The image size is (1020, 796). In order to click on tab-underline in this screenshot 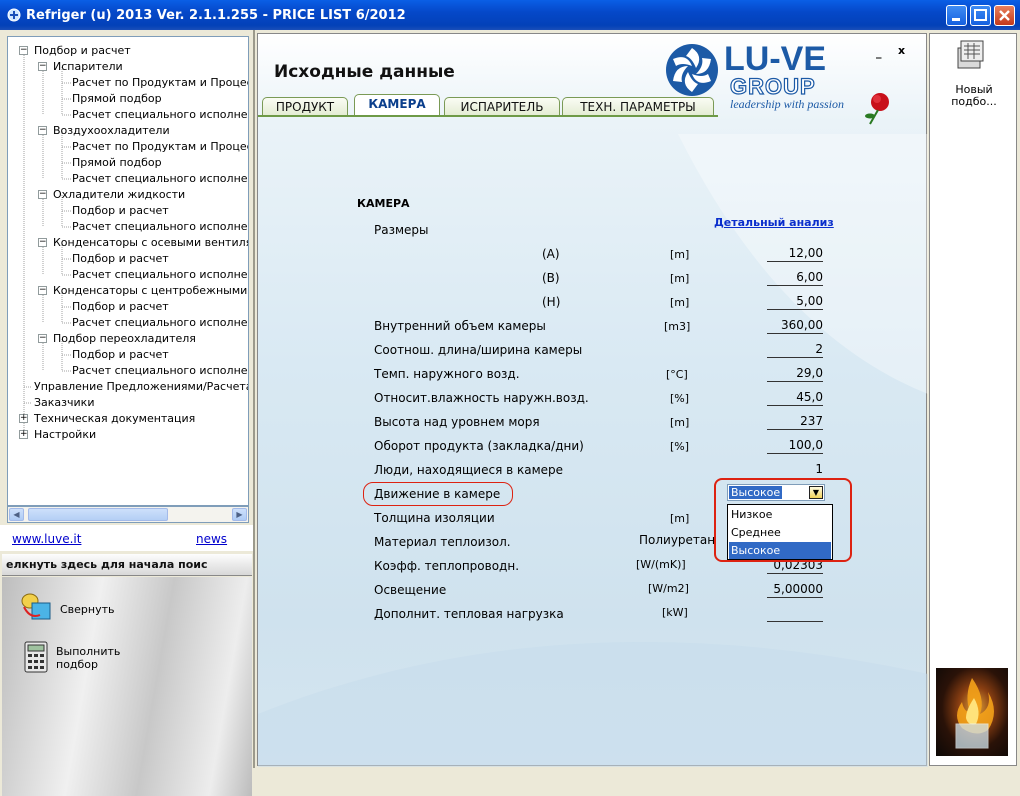, I will do `click(488, 116)`.